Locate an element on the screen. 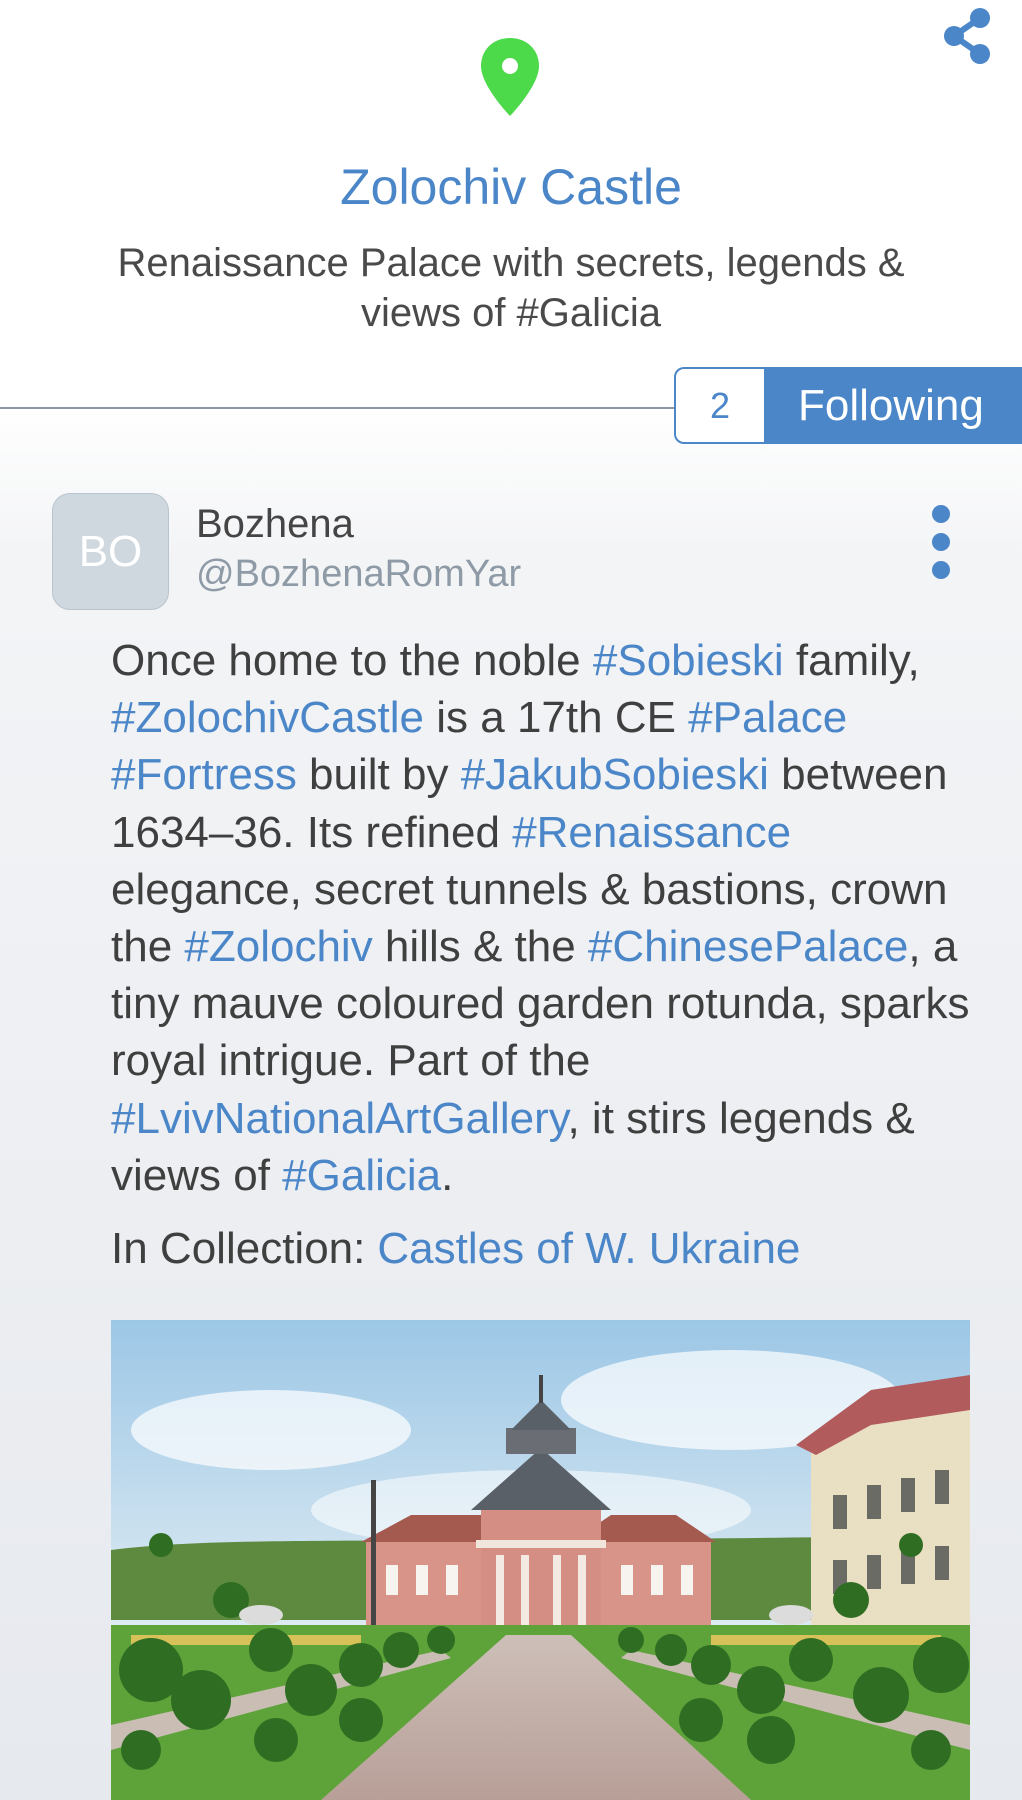  author-handle: @BozhenaRomYar is located at coordinates (358, 574).